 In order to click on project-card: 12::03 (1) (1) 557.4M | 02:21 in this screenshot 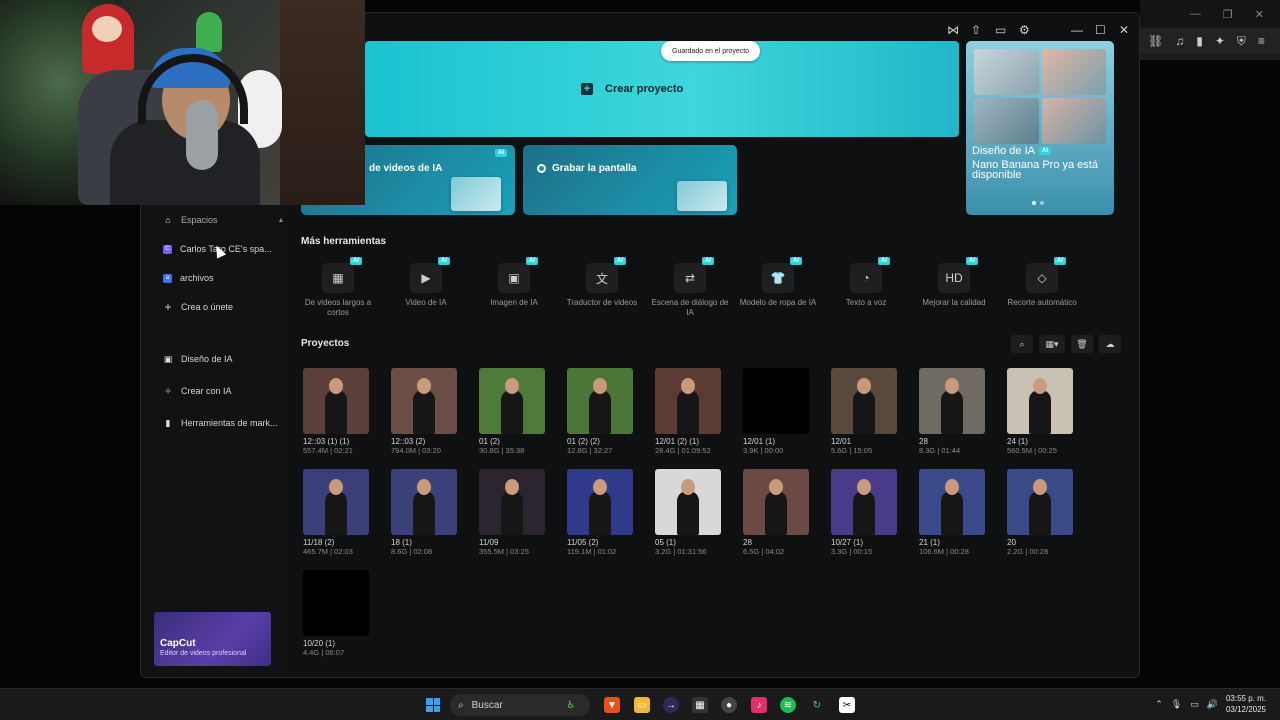, I will do `click(336, 411)`.